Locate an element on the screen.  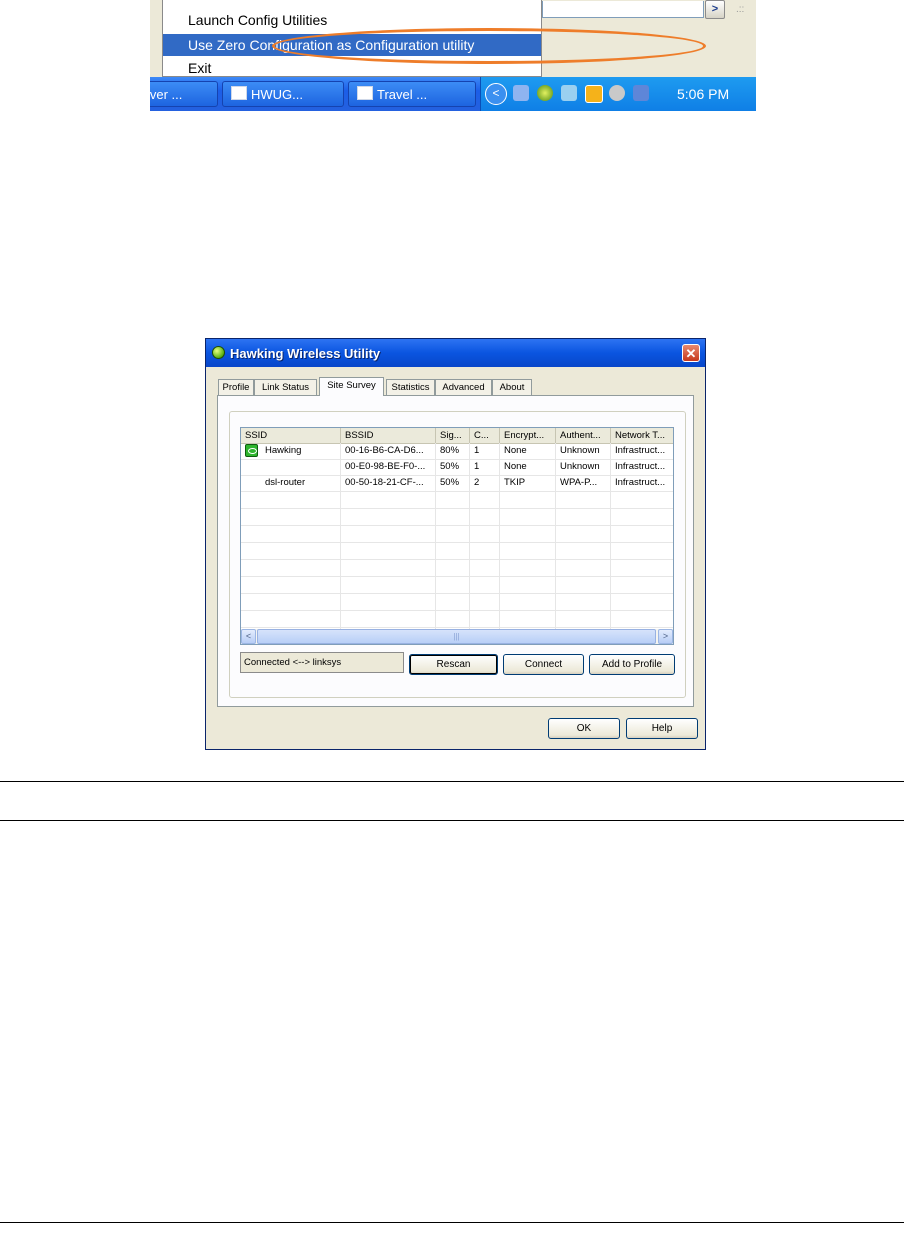
add-to-profile-button: Add to Profile is located at coordinates (632, 664).